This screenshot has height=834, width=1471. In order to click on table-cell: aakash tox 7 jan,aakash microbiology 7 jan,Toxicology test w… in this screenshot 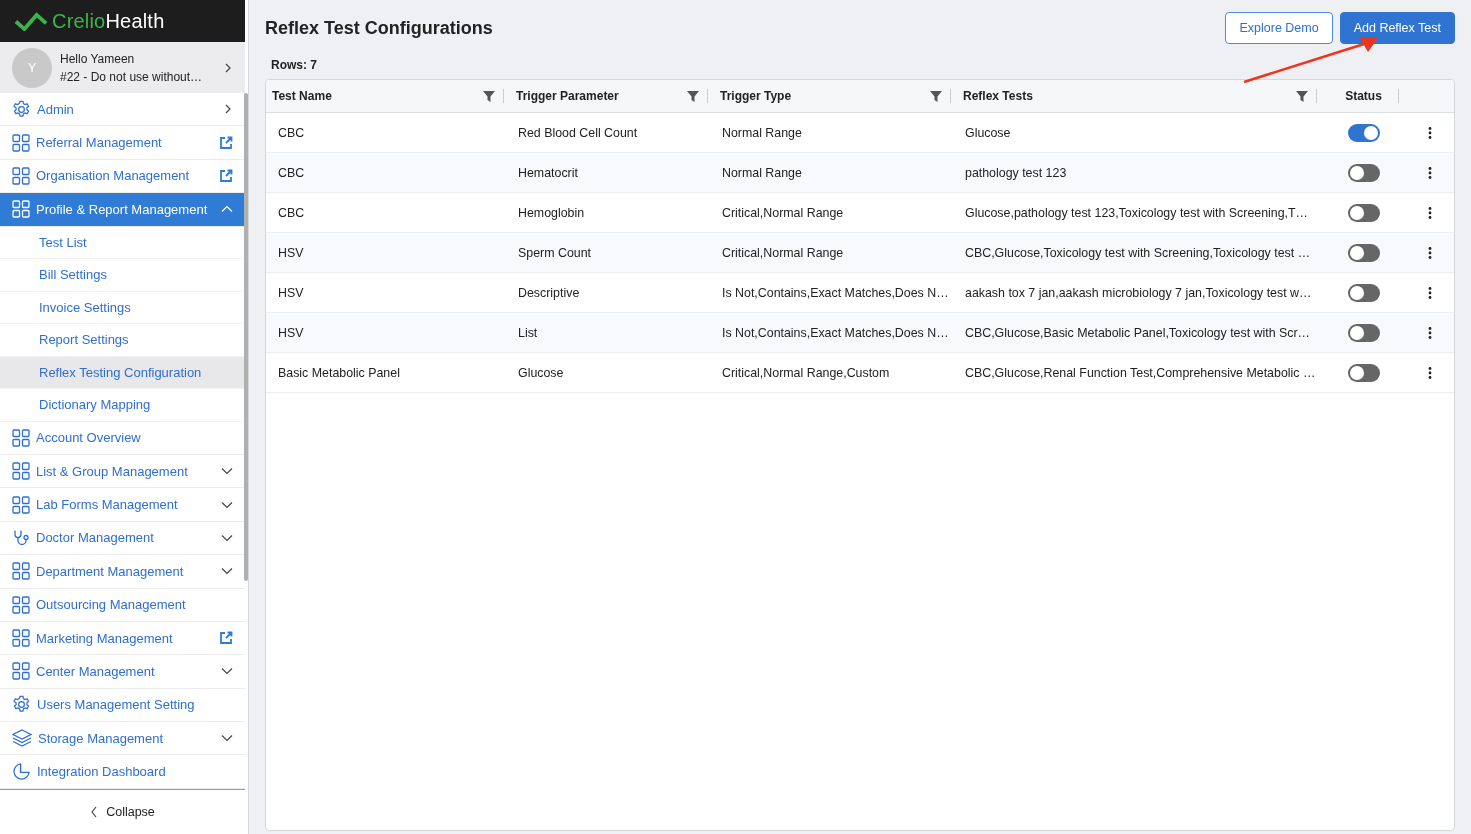, I will do `click(1138, 292)`.